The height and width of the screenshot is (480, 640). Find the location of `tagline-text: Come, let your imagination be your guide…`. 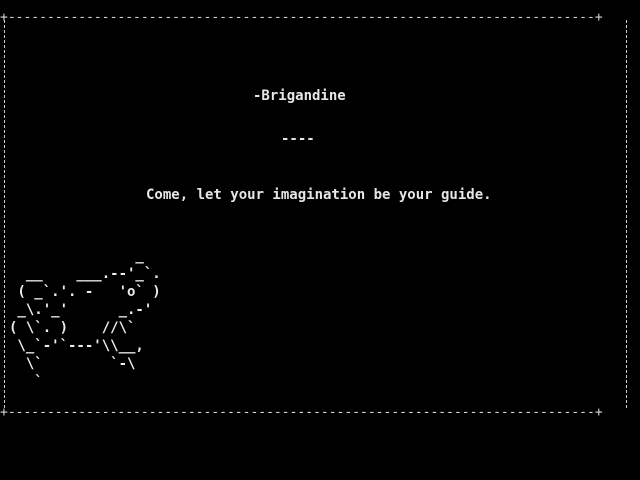

tagline-text: Come, let your imagination be your guide… is located at coordinates (319, 195).